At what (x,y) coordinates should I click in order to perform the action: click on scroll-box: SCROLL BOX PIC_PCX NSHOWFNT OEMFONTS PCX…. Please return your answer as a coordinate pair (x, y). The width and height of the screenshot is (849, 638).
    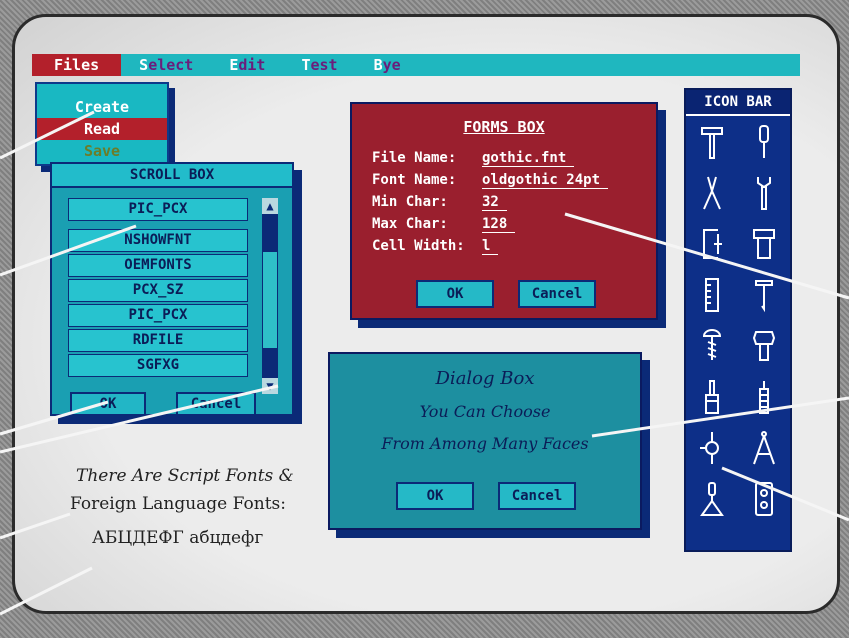
    Looking at the image, I should click on (172, 289).